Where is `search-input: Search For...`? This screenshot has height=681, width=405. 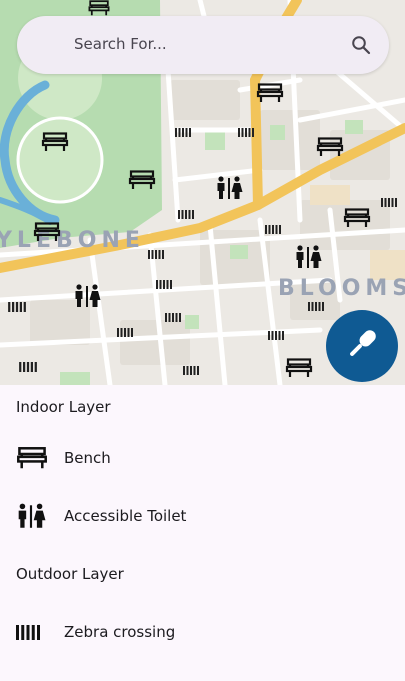
search-input: Search For... is located at coordinates (120, 44).